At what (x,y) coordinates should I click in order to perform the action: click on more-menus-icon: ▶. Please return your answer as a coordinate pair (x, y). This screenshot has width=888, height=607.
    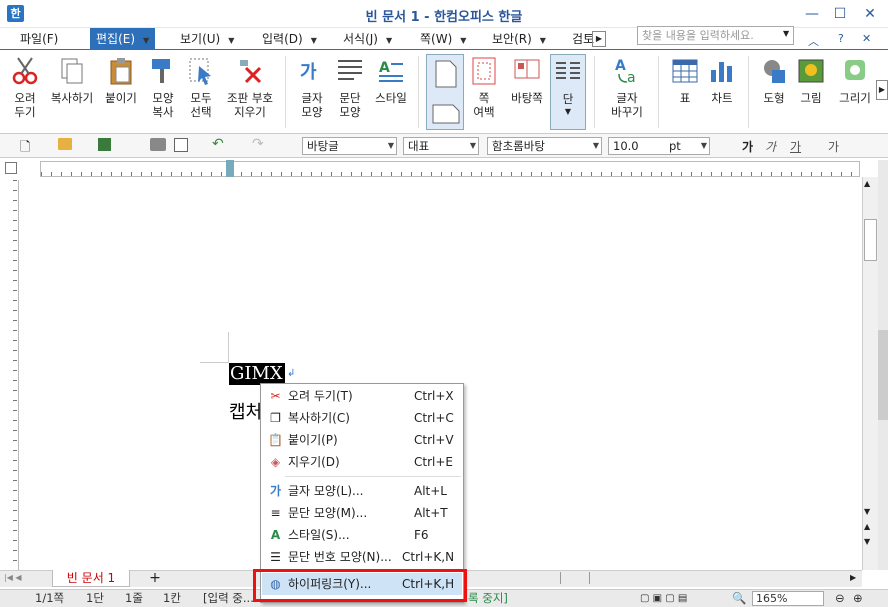
    Looking at the image, I should click on (599, 39).